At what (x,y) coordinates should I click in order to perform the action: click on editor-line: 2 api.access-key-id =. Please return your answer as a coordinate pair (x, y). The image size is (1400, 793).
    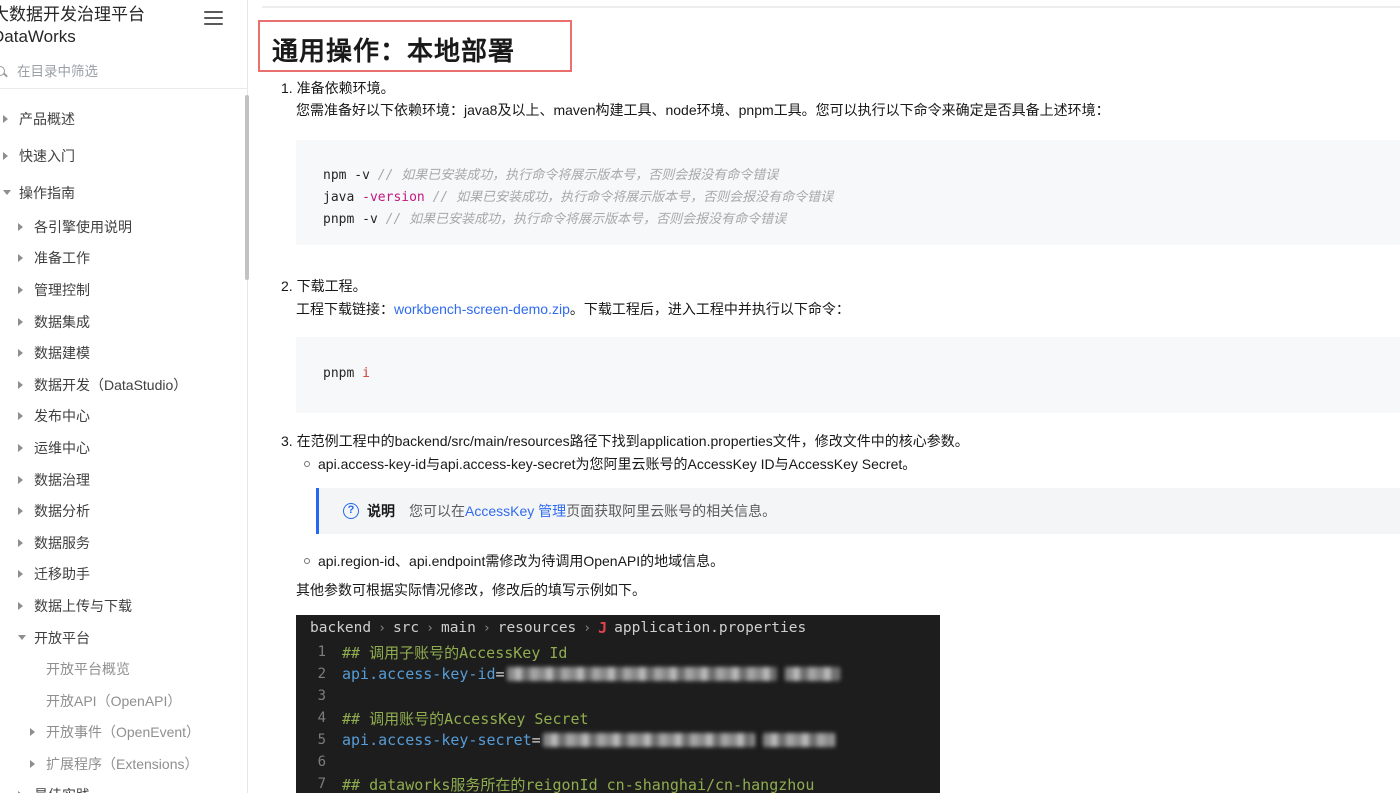
    Looking at the image, I should click on (618, 674).